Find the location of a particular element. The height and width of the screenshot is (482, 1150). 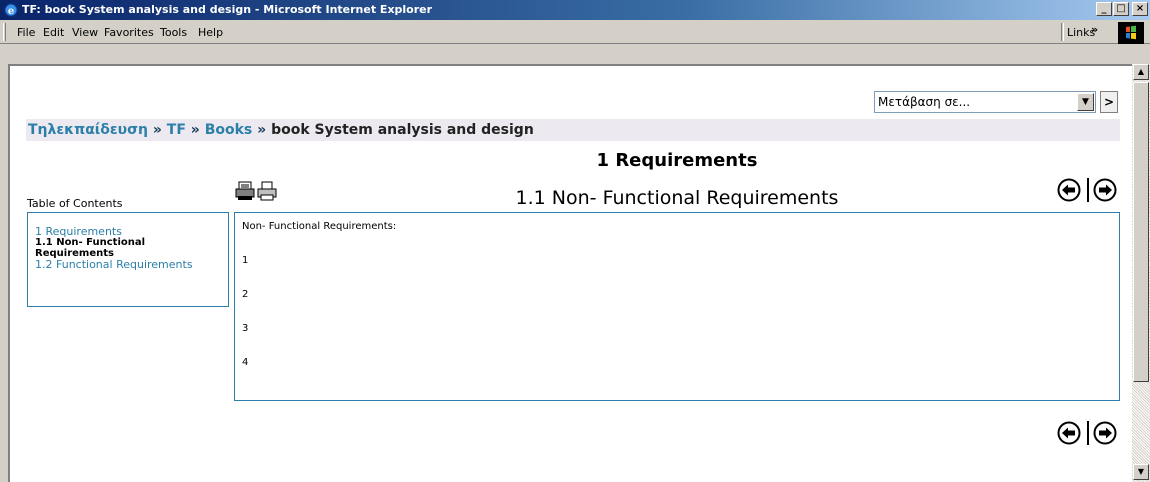

menu-view: View is located at coordinates (85, 32).